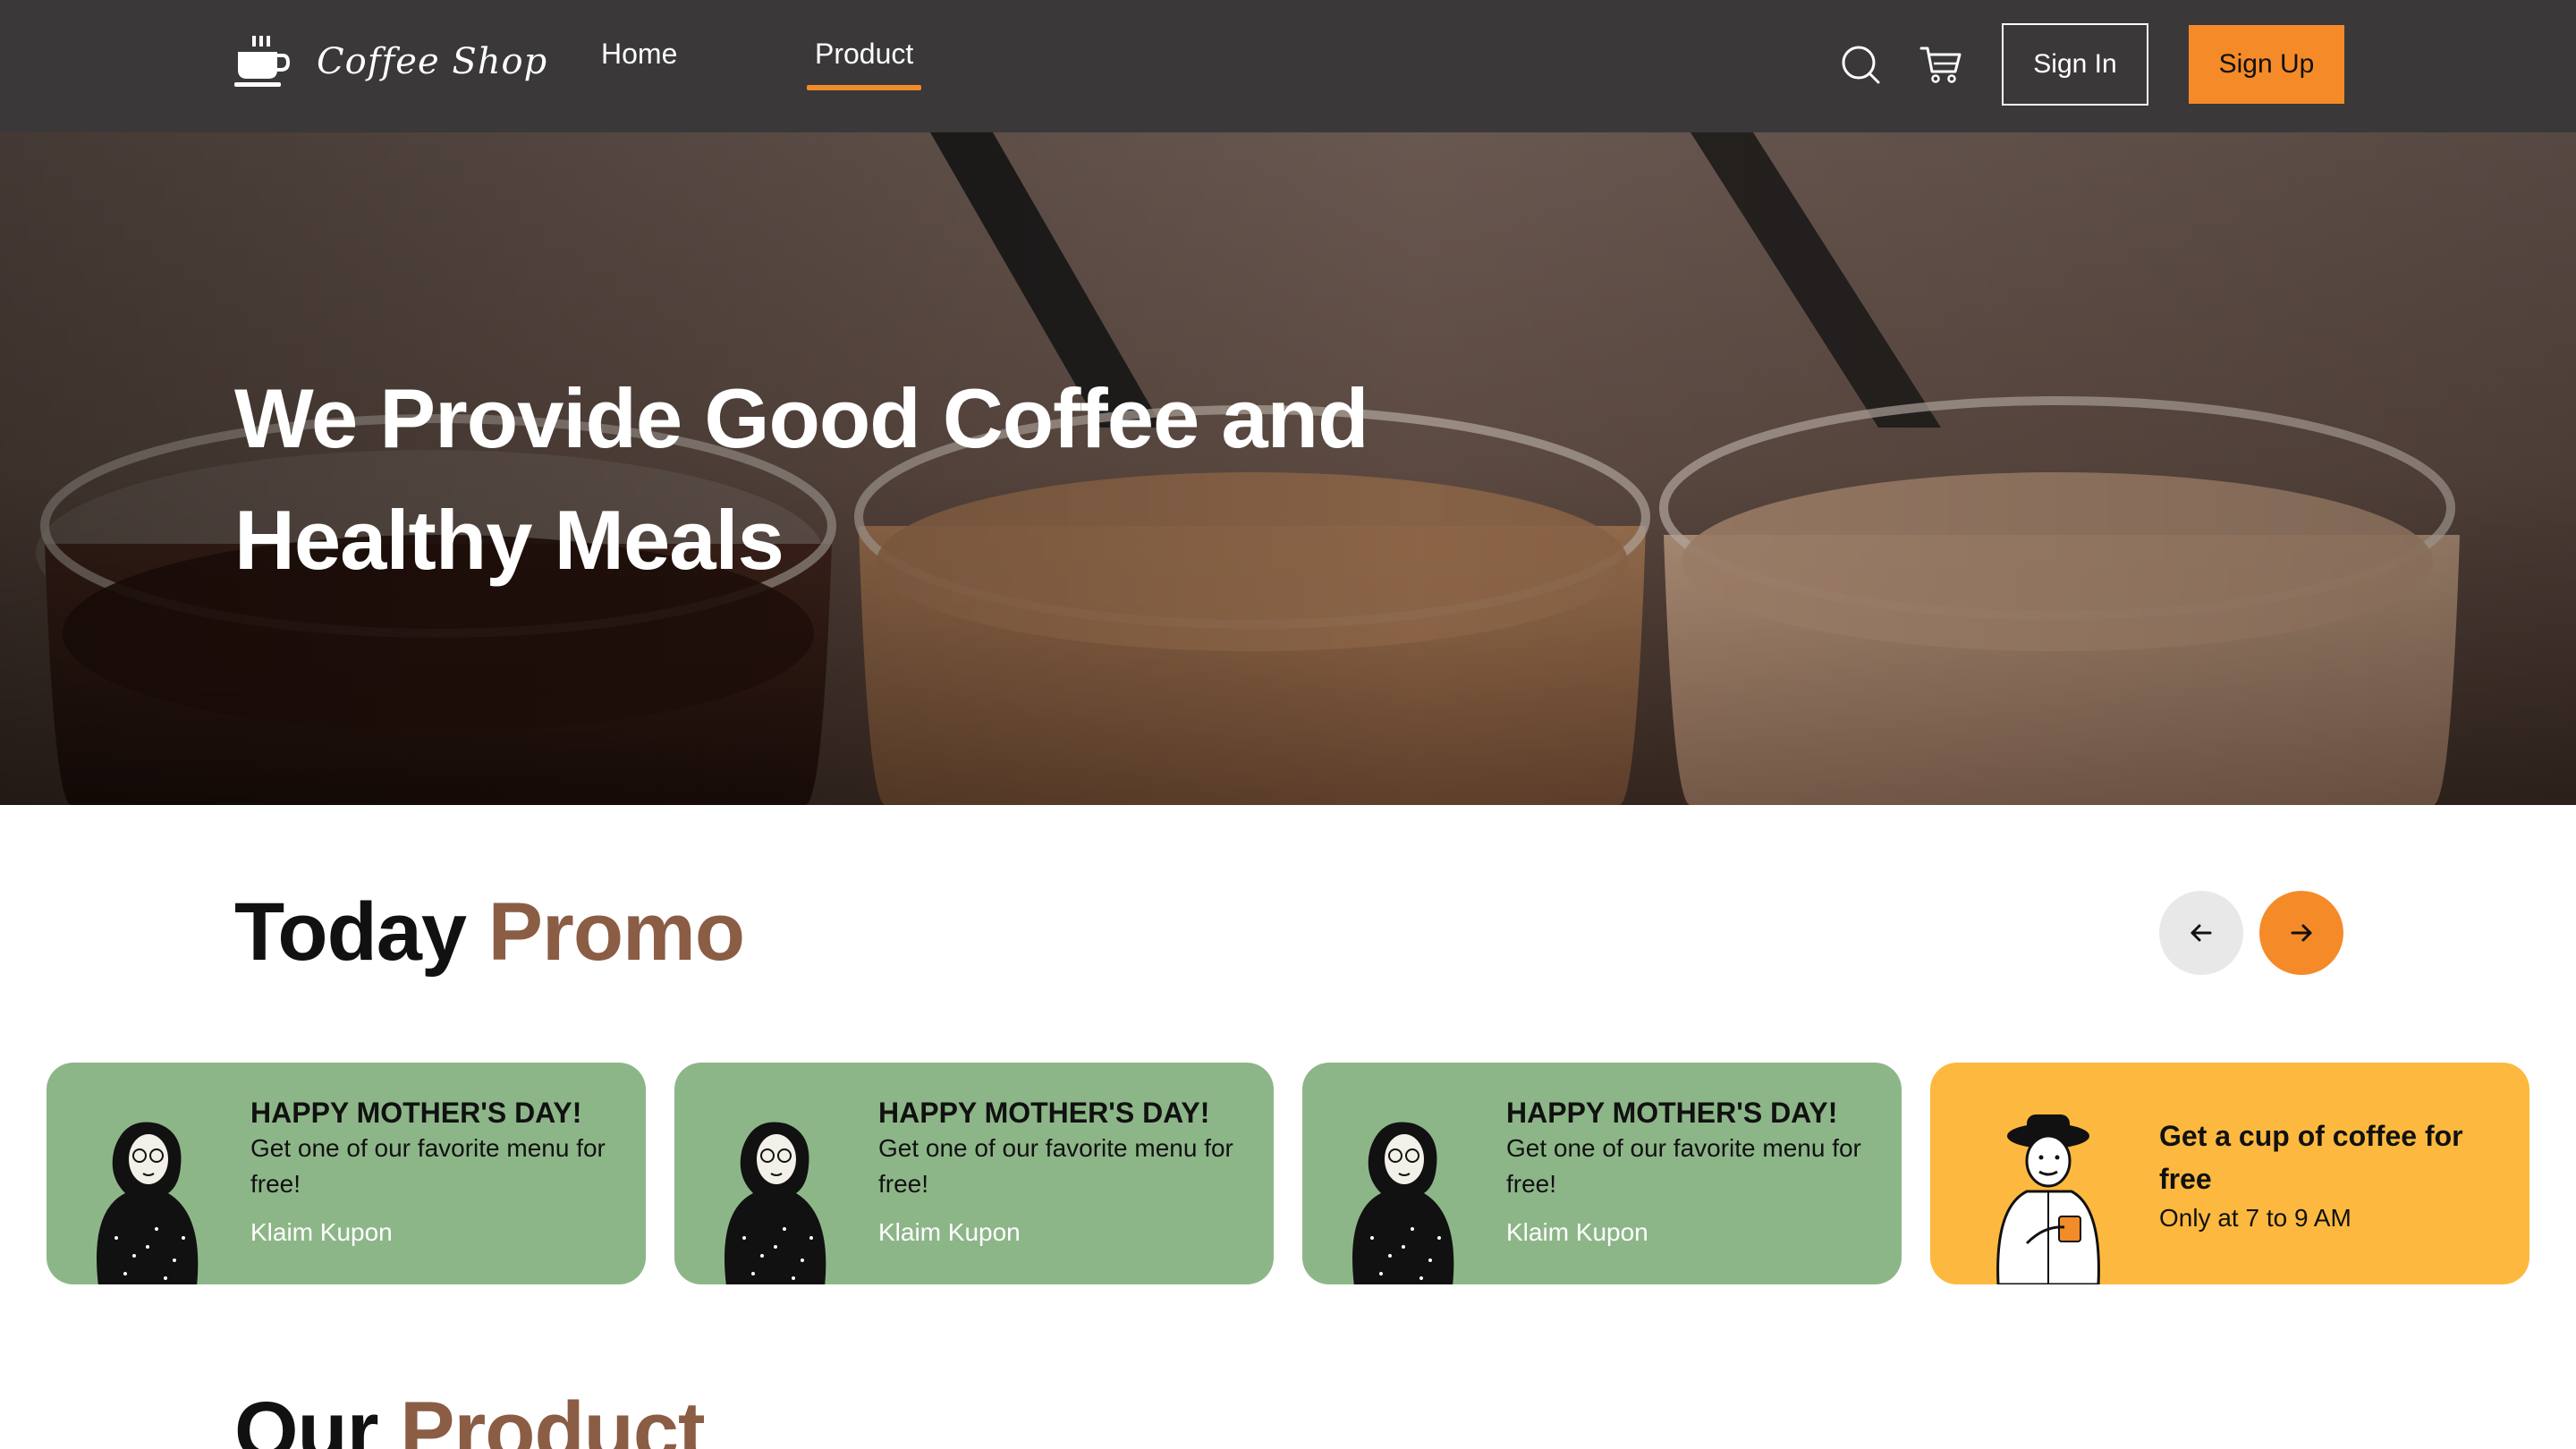 The height and width of the screenshot is (1449, 2576). Describe the element at coordinates (864, 54) in the screenshot. I see `nav-link-product-label: Product` at that location.